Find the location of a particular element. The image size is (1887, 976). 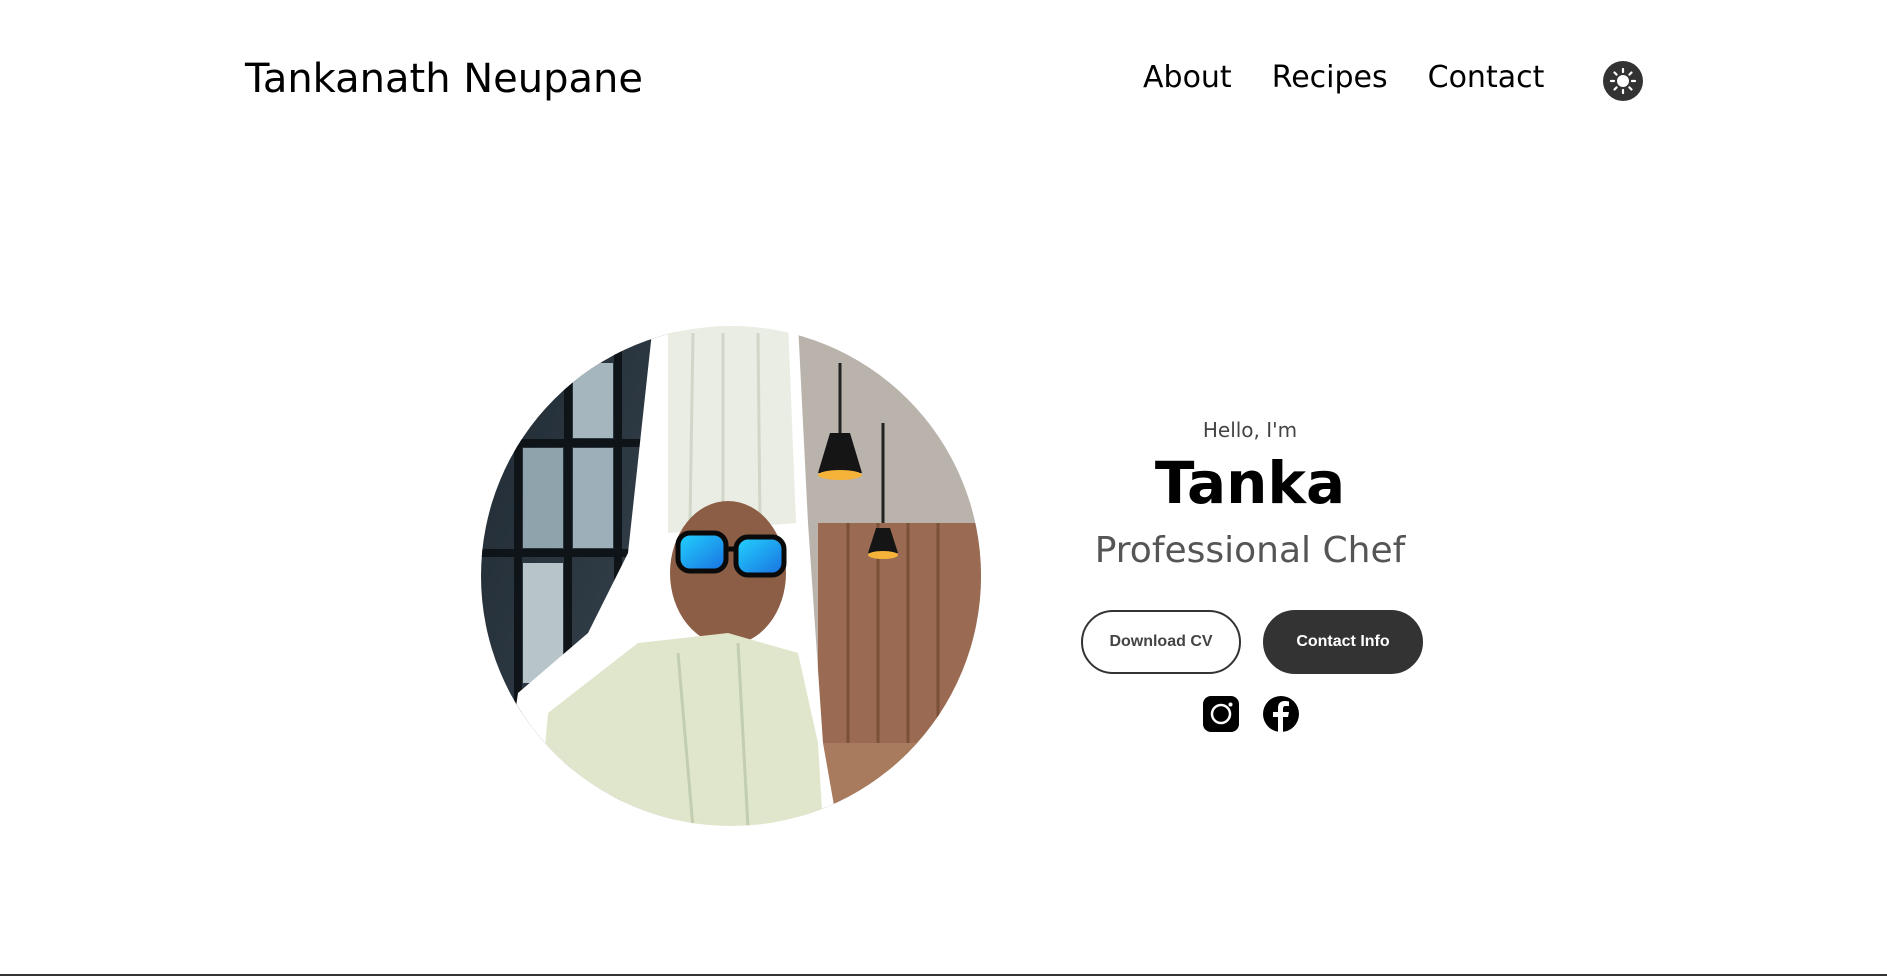

facebook-icon is located at coordinates (1281, 714).